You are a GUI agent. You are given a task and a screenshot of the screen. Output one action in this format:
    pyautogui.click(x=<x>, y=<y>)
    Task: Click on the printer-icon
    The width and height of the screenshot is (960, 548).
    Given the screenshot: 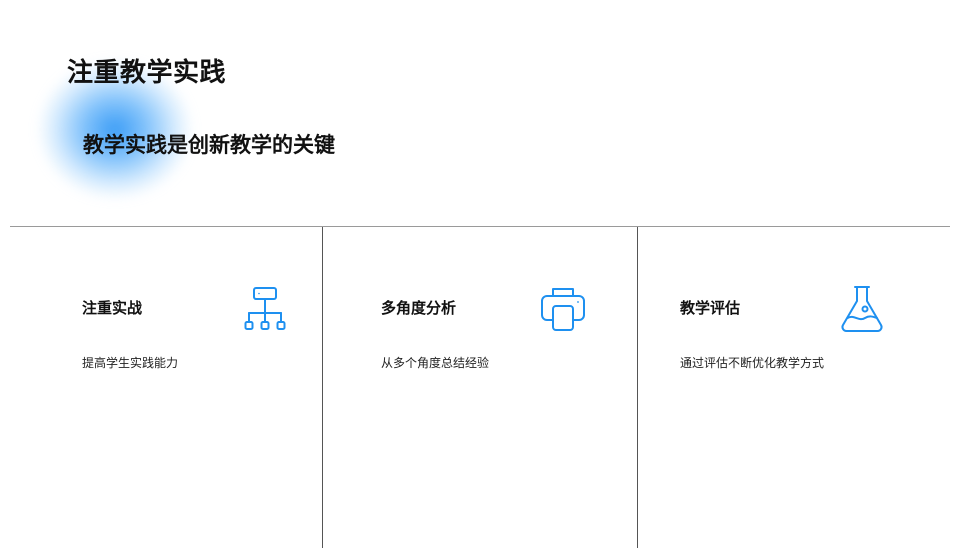 What is the action you would take?
    pyautogui.click(x=563, y=309)
    